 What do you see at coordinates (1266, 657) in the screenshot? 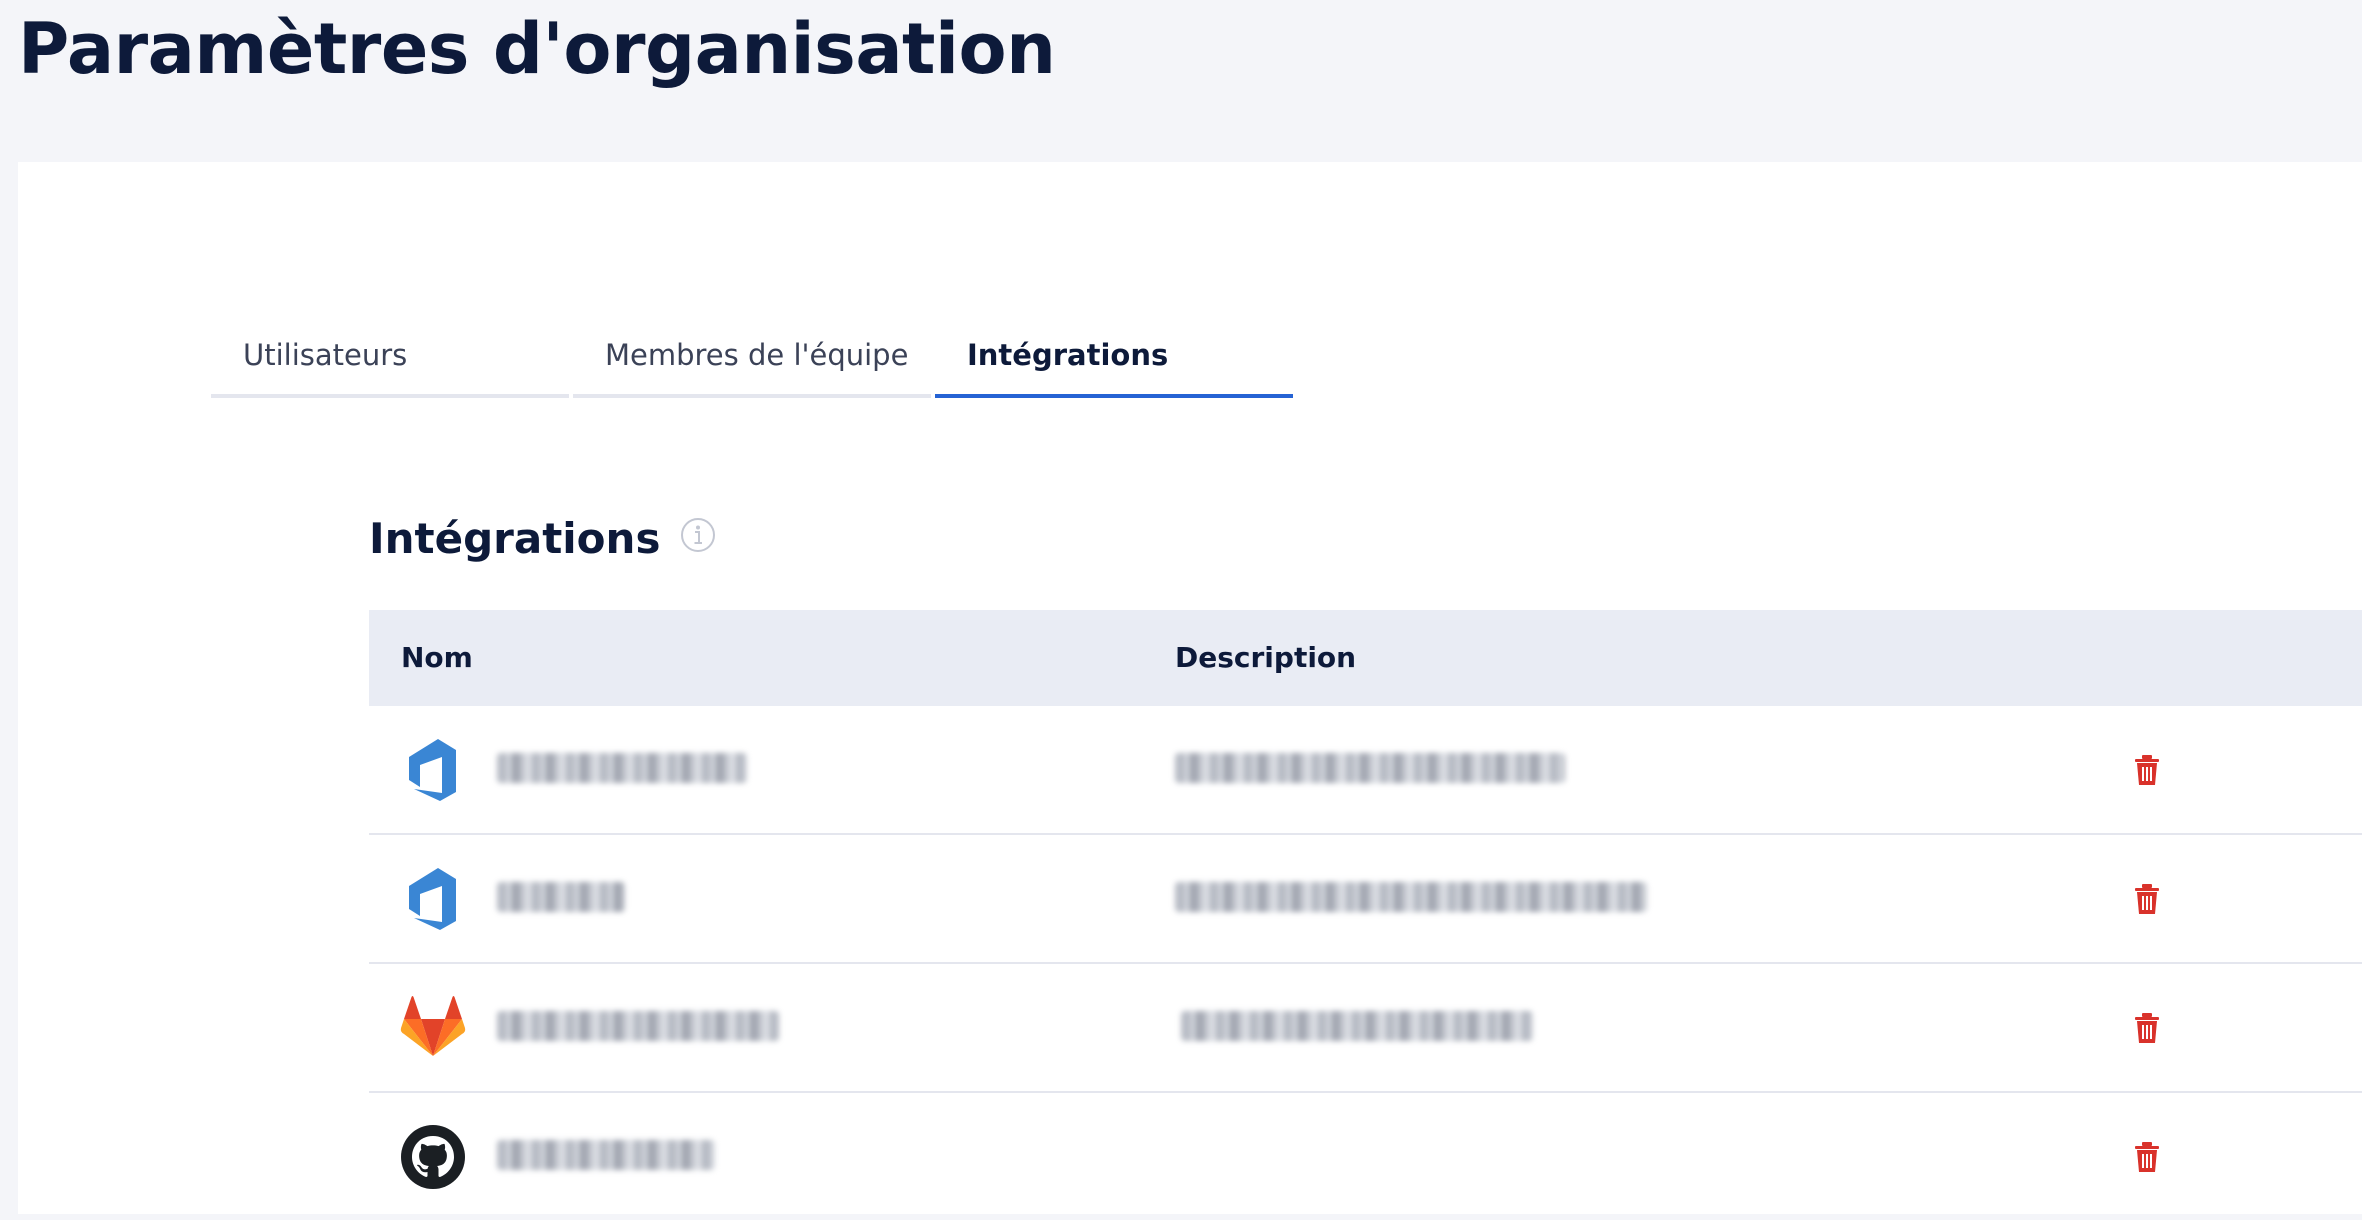
I see `column-header-description: Description` at bounding box center [1266, 657].